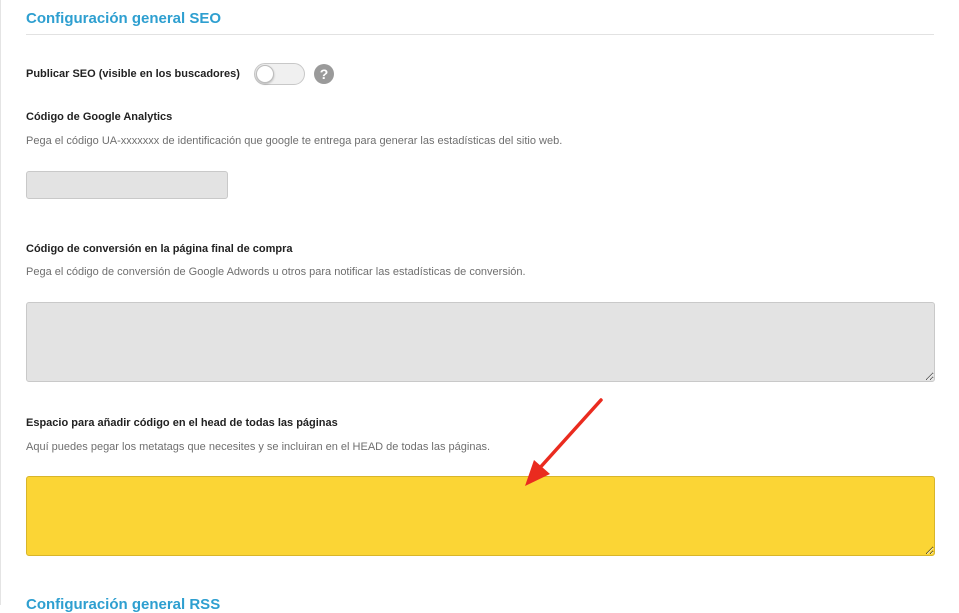 Image resolution: width=959 pixels, height=613 pixels. Describe the element at coordinates (480, 34) in the screenshot. I see `section-divider` at that location.